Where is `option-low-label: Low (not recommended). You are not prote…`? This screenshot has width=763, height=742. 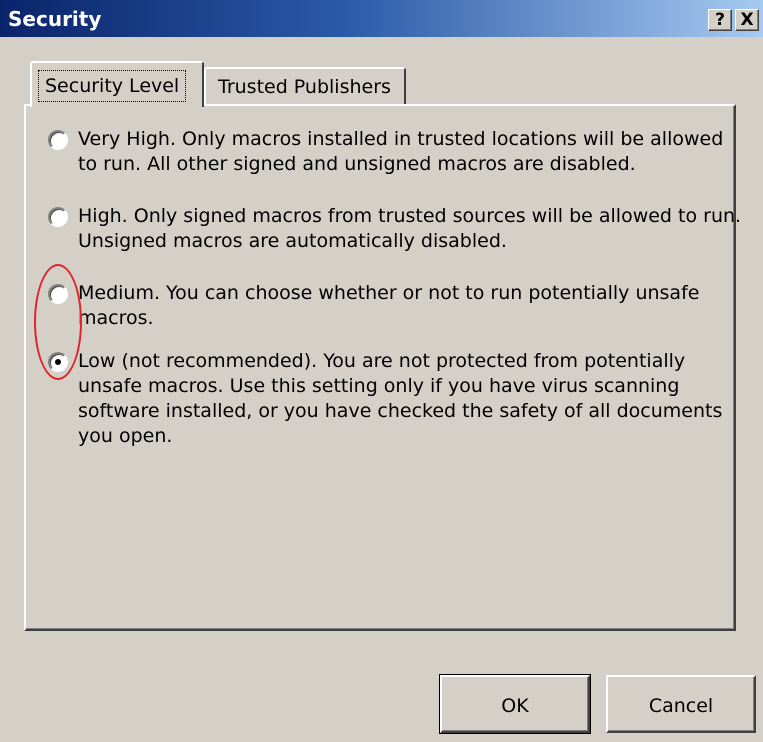
option-low-label: Low (not recommended). You are not prote… is located at coordinates (400, 398).